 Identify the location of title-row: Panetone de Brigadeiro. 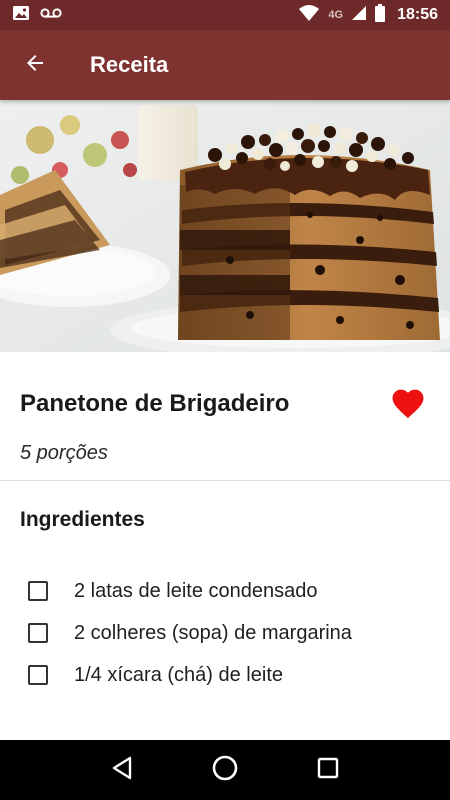
(225, 404).